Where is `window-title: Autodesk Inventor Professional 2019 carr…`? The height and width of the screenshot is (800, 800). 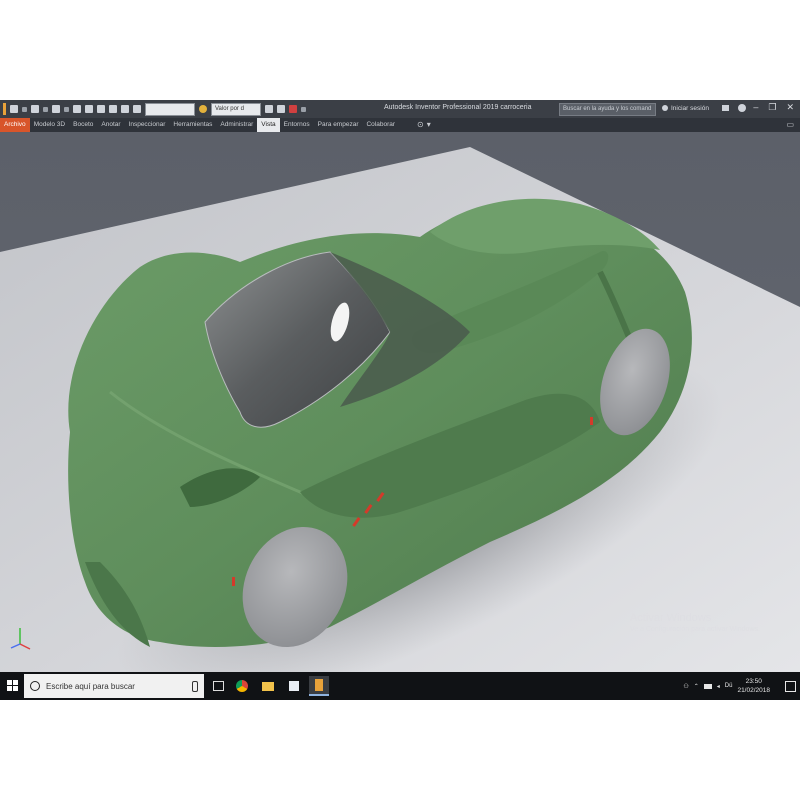
window-title: Autodesk Inventor Professional 2019 carr… is located at coordinates (458, 107).